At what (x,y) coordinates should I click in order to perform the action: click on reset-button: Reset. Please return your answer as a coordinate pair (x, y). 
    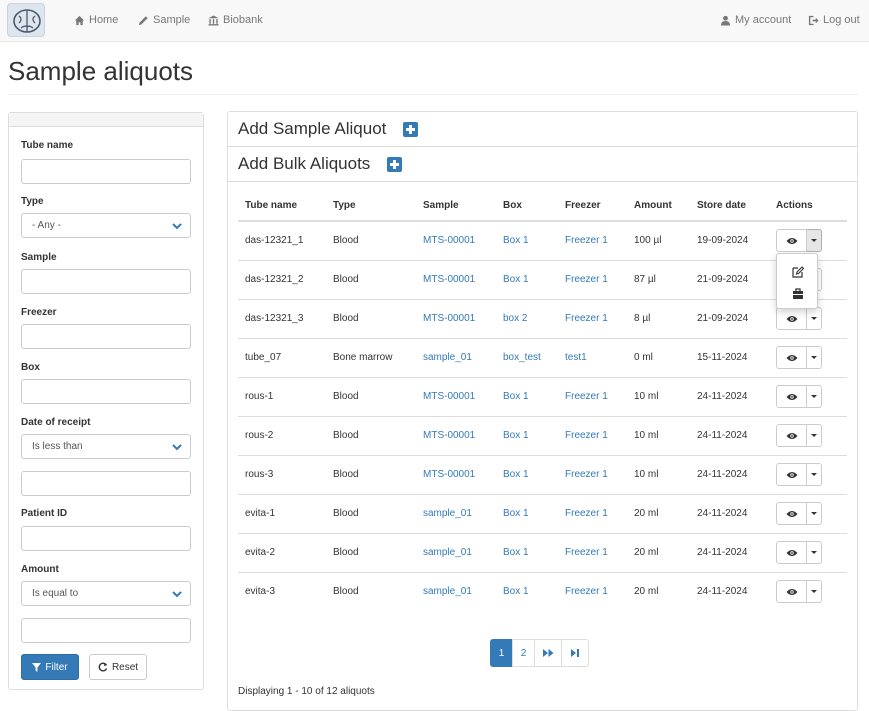
    Looking at the image, I should click on (118, 667).